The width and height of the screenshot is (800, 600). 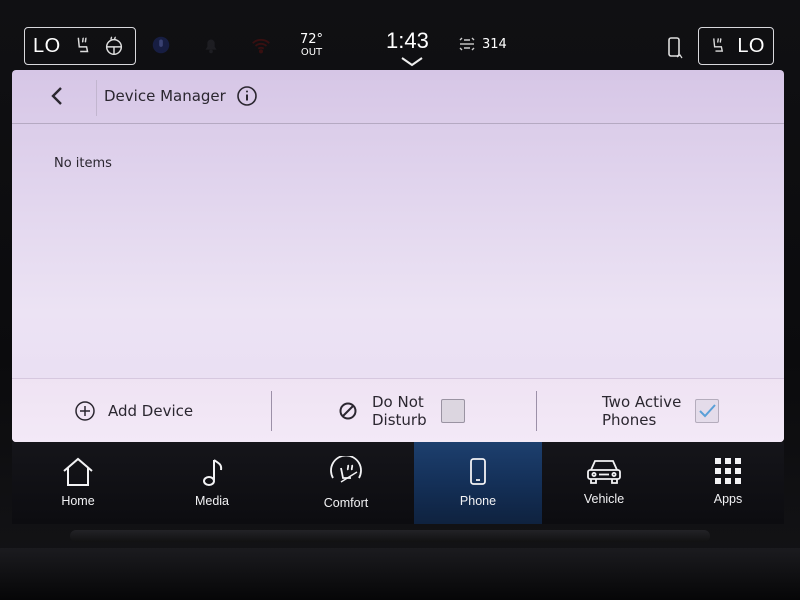 I want to click on nav-apps-label: Apps, so click(x=728, y=499).